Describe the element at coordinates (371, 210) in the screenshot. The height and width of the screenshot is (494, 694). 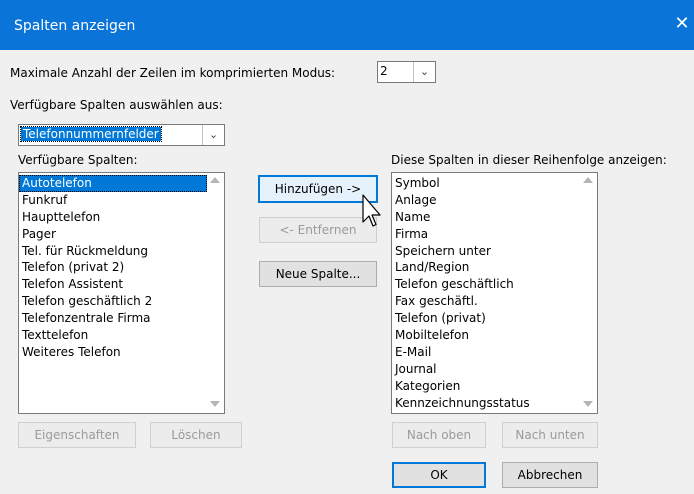
I see `mouse-pointer-icon` at that location.